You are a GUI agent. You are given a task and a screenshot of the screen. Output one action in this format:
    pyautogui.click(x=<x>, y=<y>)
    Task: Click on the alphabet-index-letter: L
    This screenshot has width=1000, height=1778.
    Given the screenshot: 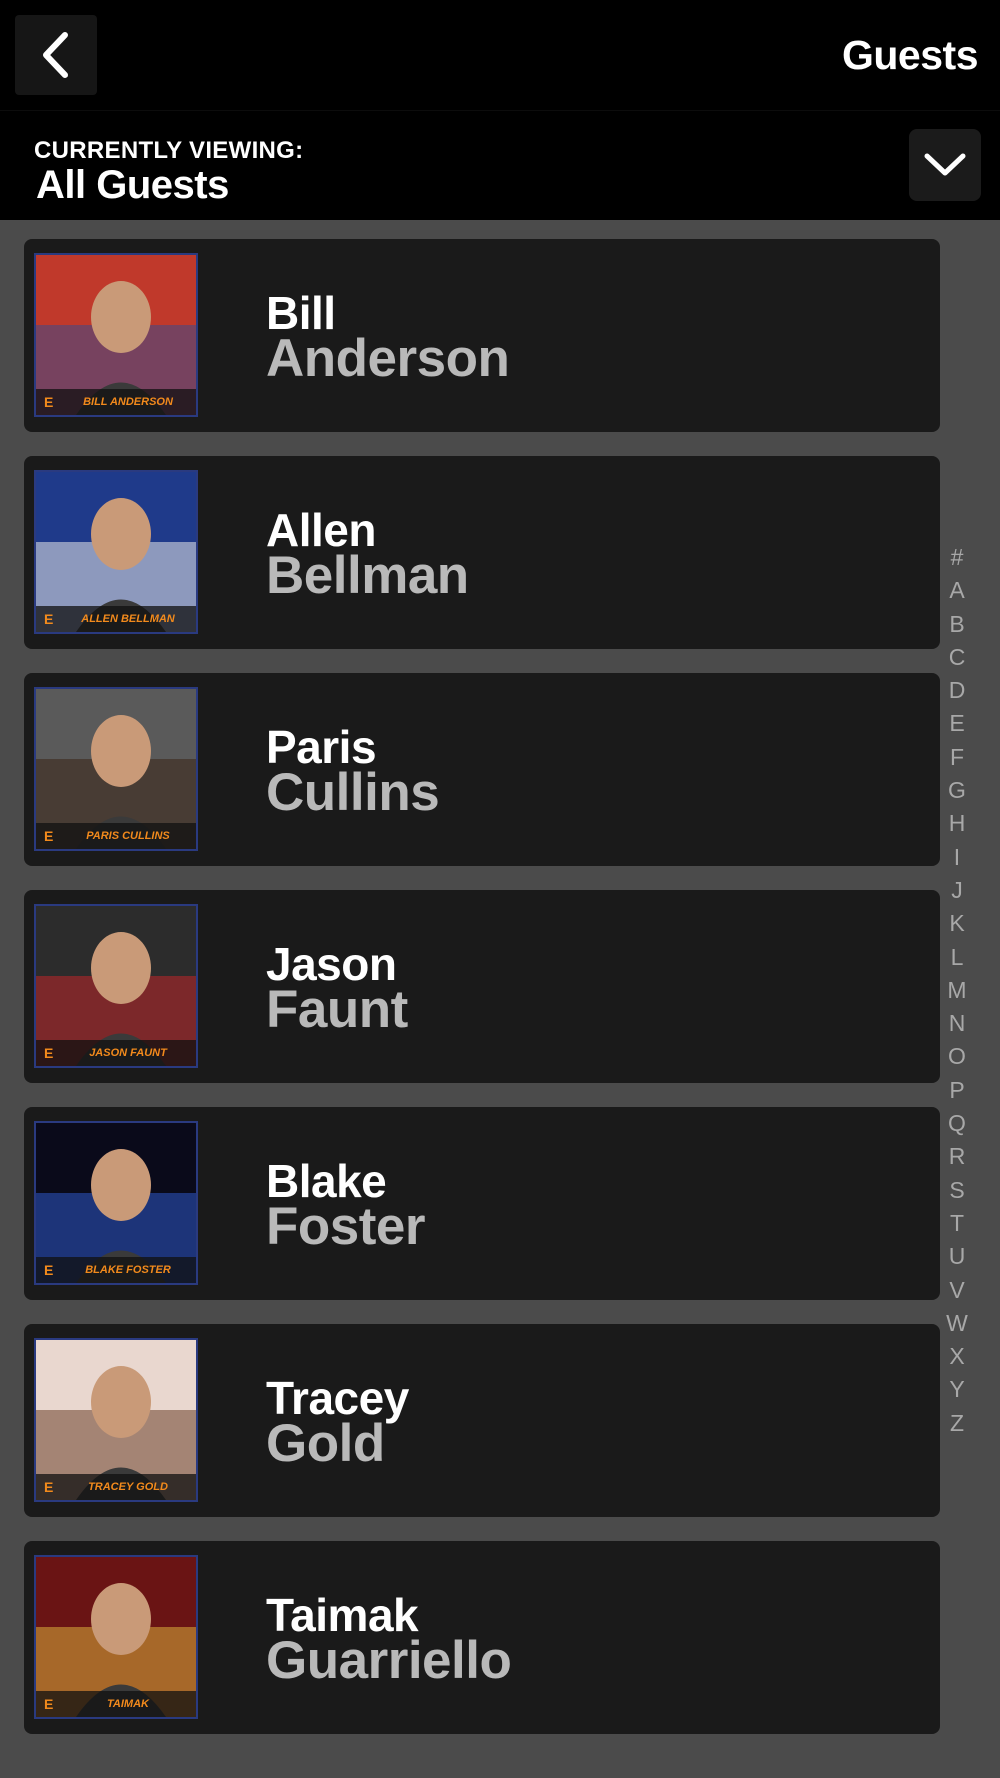 What is the action you would take?
    pyautogui.click(x=957, y=957)
    